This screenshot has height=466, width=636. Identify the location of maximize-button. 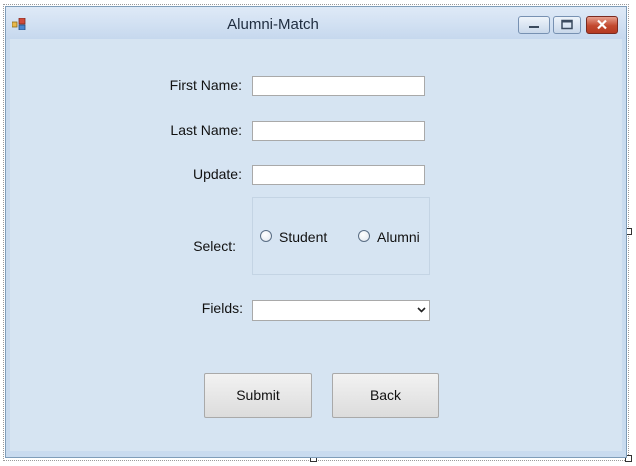
(567, 25).